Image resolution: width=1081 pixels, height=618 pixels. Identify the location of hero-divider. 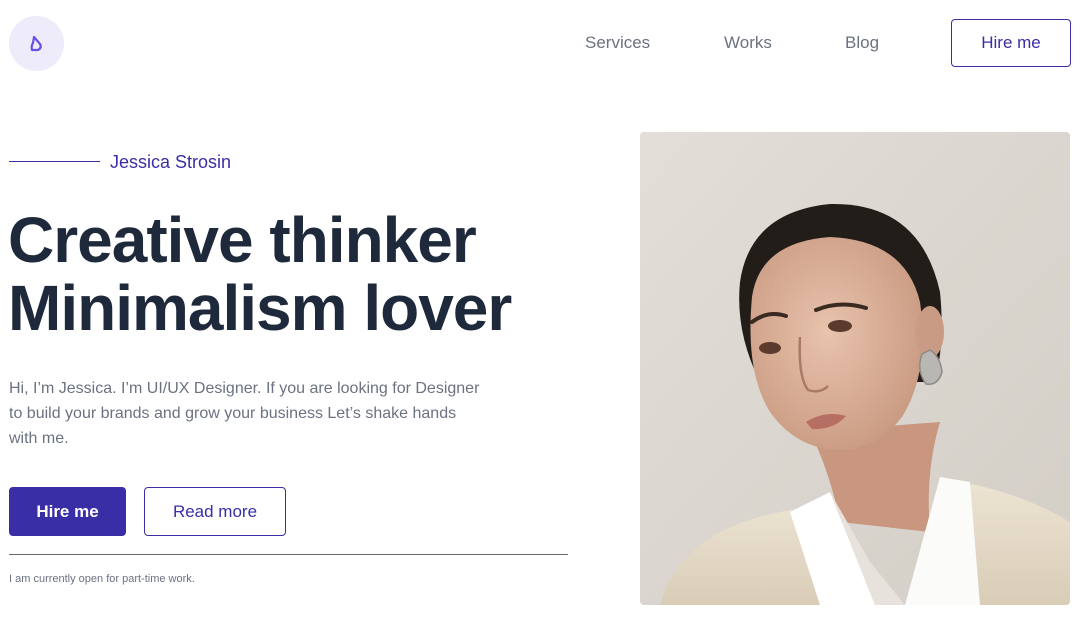
(288, 554).